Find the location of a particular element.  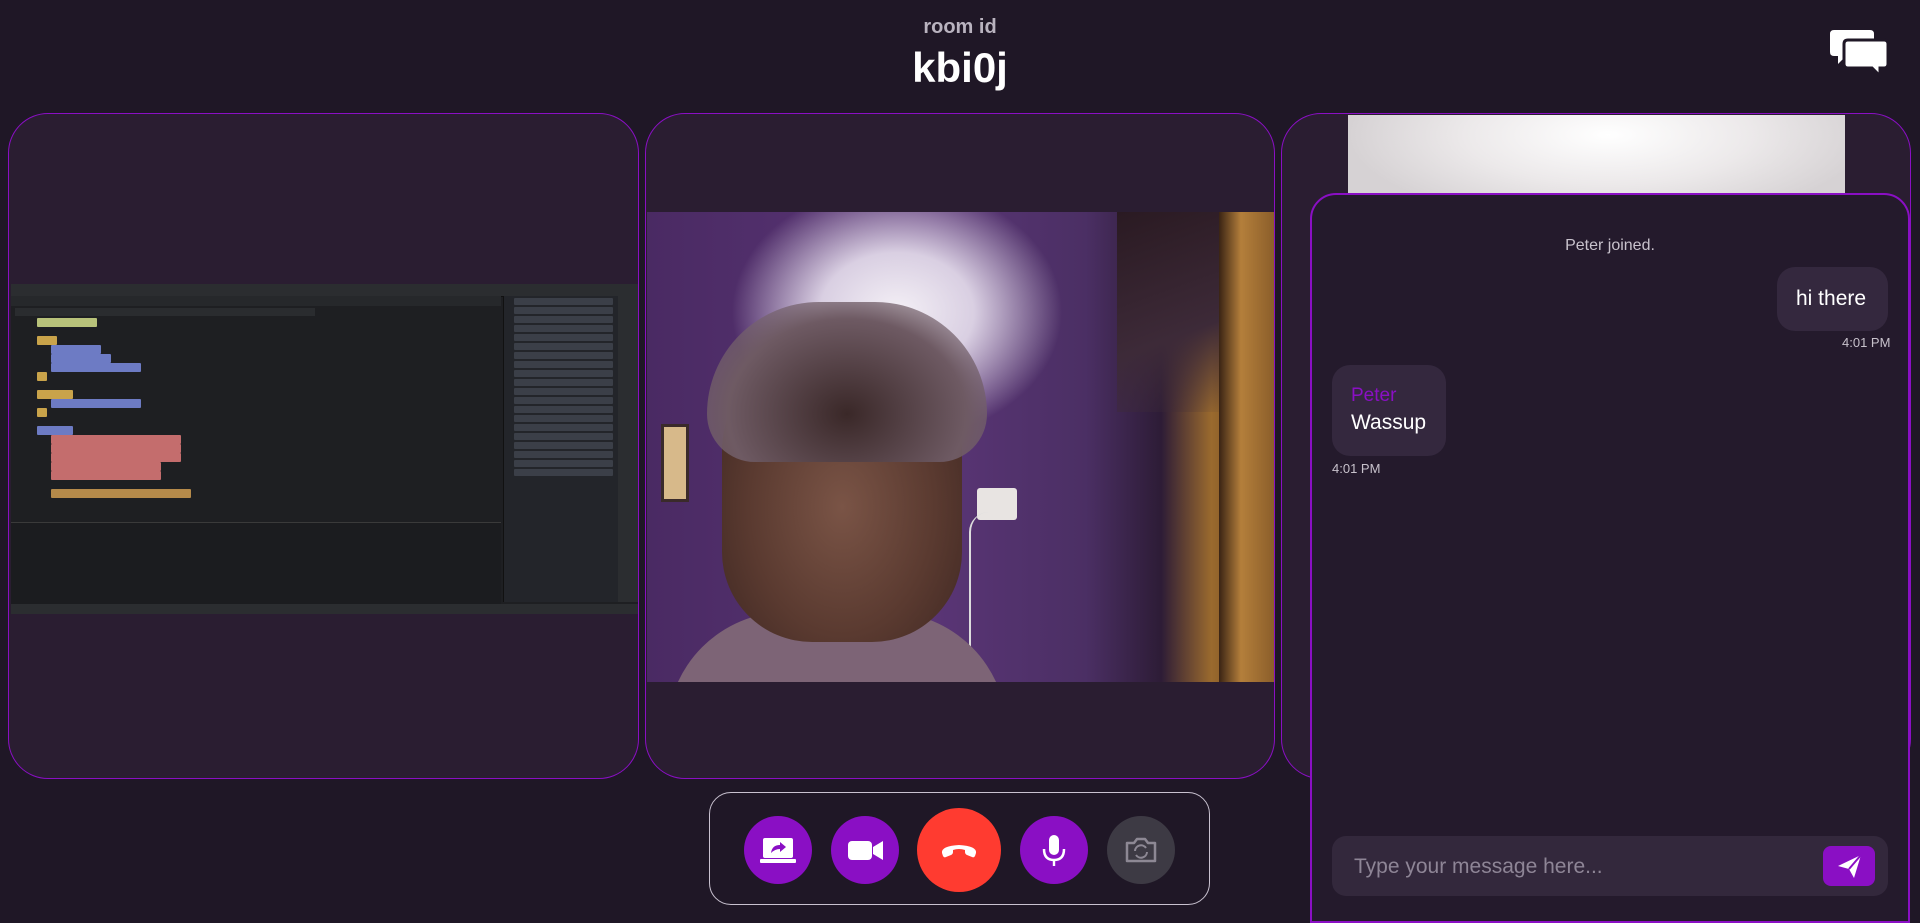

share-screen-button is located at coordinates (778, 850).